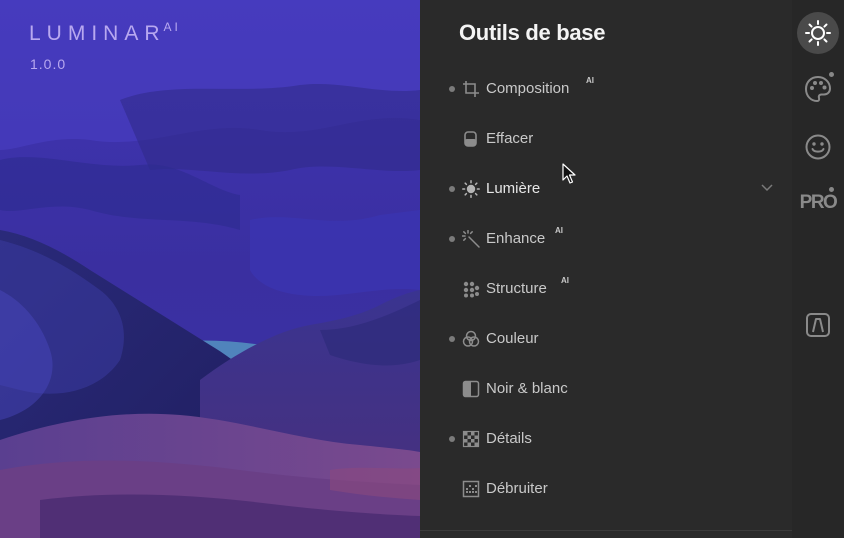 The width and height of the screenshot is (844, 538). I want to click on tool-label: Détails, so click(509, 438).